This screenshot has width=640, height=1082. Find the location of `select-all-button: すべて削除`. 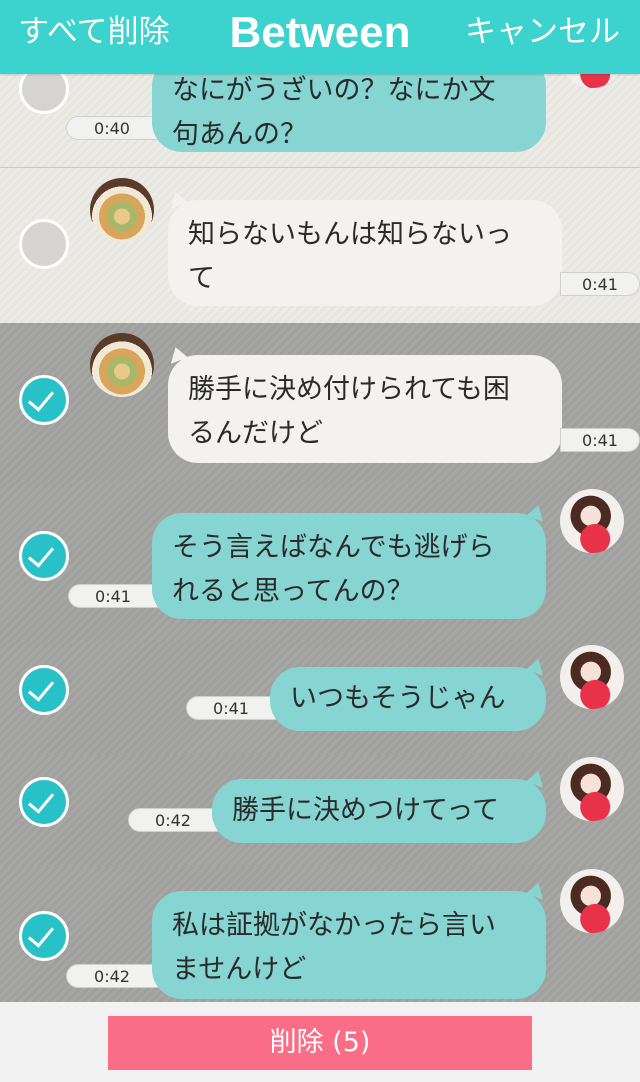

select-all-button: すべて削除 is located at coordinates (94, 32).